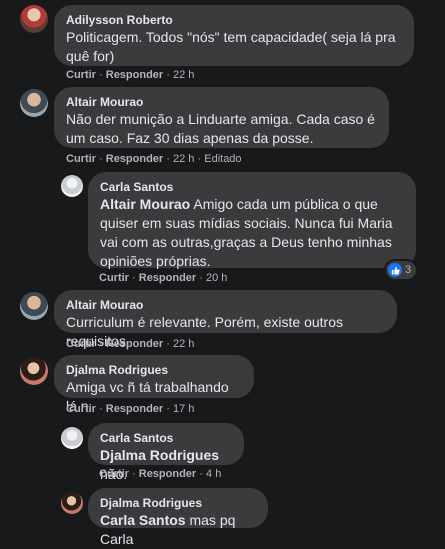 This screenshot has width=445, height=549. What do you see at coordinates (216, 278) in the screenshot?
I see `timestamp: 20 h` at bounding box center [216, 278].